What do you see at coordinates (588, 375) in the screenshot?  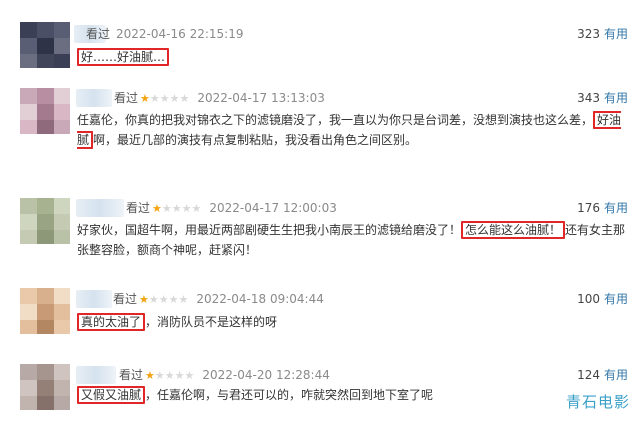 I see `vote-count: 124` at bounding box center [588, 375].